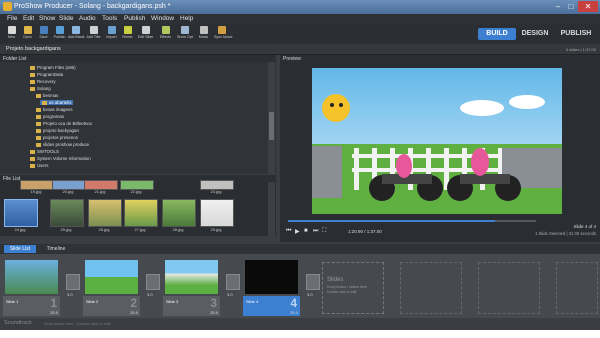 The image size is (600, 338). I want to click on tab-slide-list: Slide List, so click(20, 249).